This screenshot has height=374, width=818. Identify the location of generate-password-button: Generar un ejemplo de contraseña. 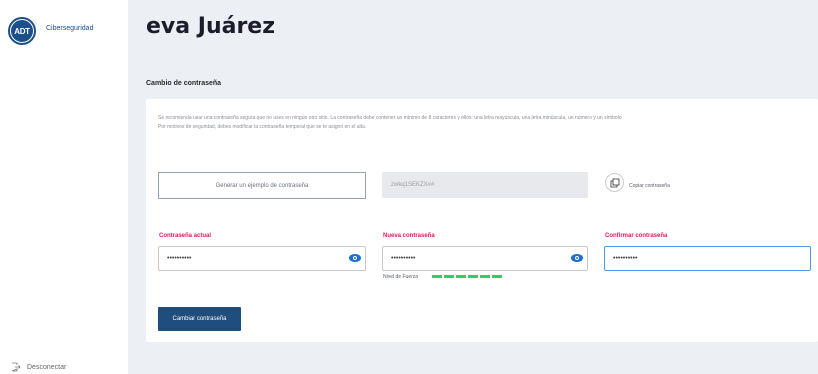
(262, 185).